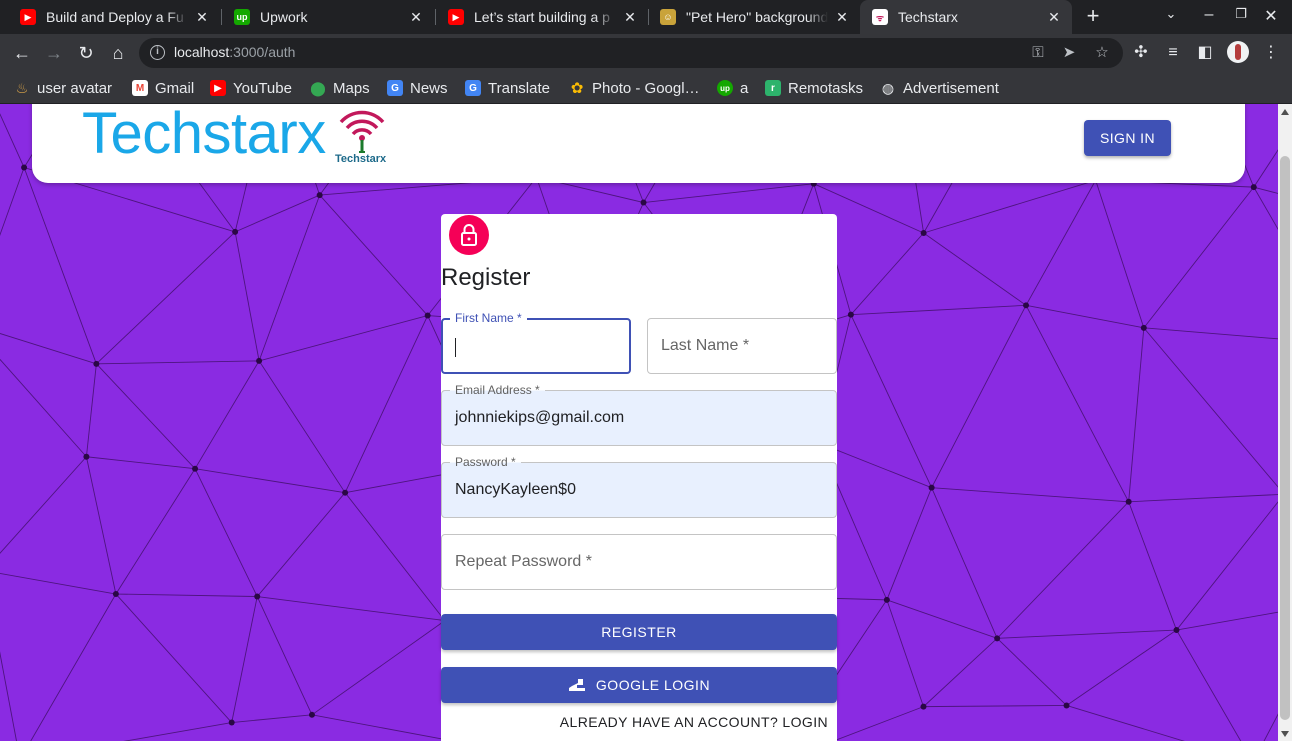  I want to click on bookmark-a: up a, so click(732, 88).